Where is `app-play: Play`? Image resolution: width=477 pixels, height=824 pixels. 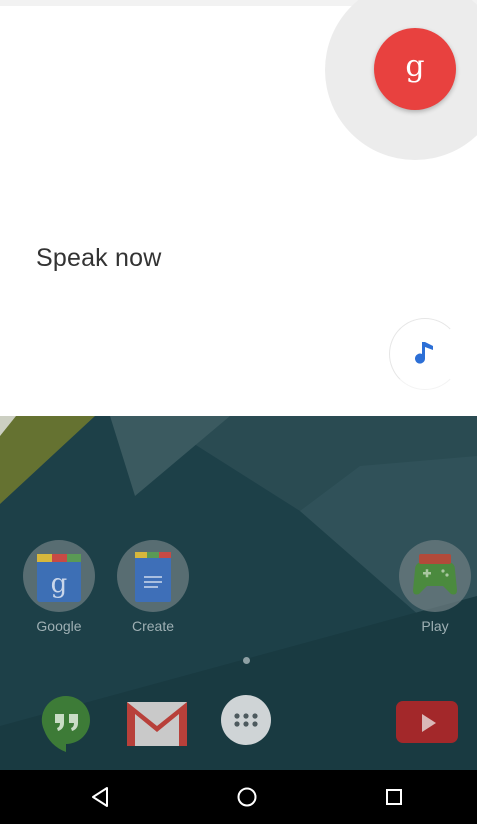
app-play: Play is located at coordinates (435, 587).